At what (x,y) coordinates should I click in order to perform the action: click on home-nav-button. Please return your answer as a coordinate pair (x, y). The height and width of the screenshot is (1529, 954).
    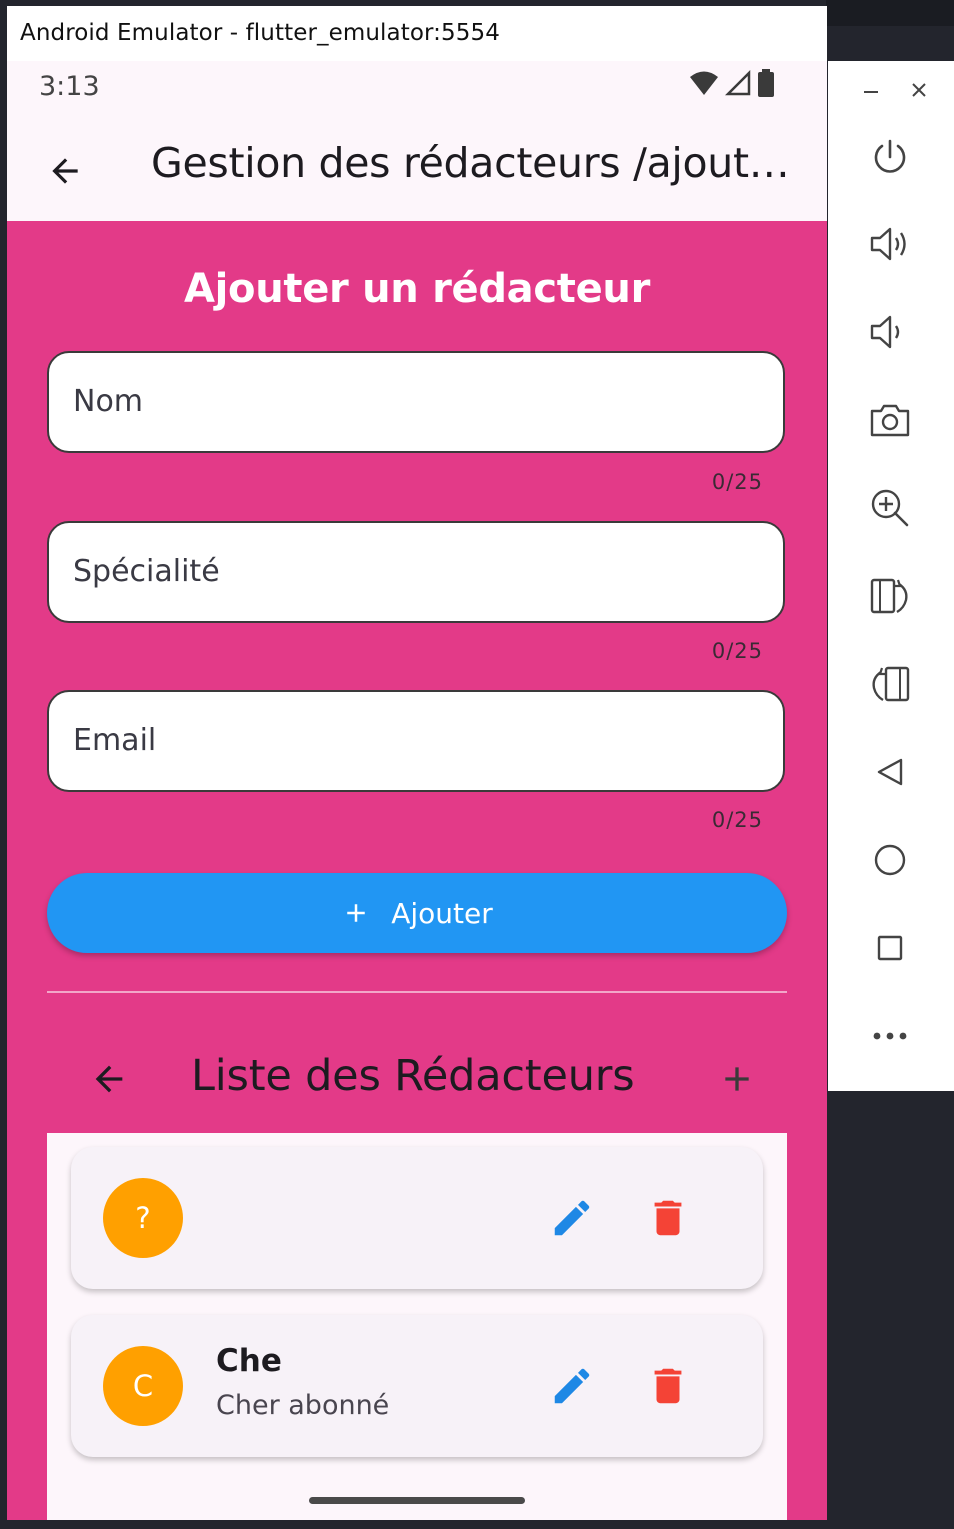
    Looking at the image, I should click on (890, 860).